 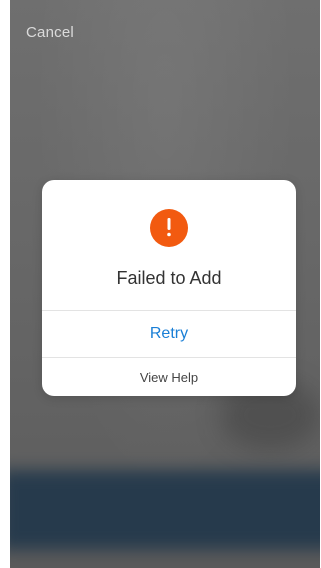 I want to click on blurred-bottom-bar, so click(x=165, y=510).